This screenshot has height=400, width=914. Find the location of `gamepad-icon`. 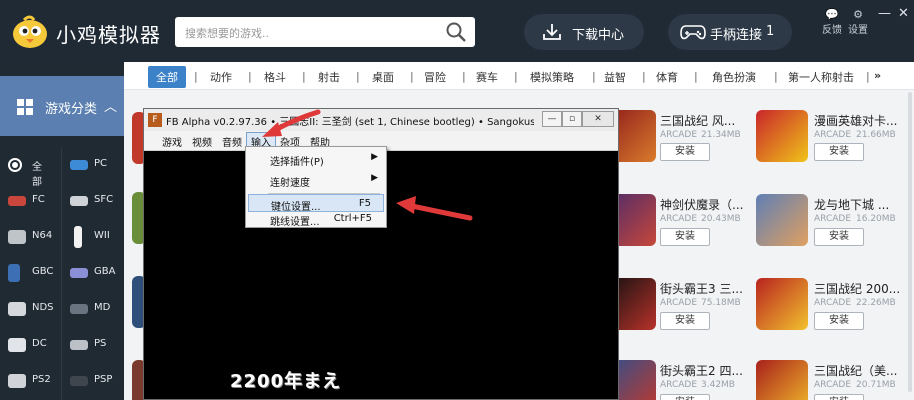

gamepad-icon is located at coordinates (693, 32).